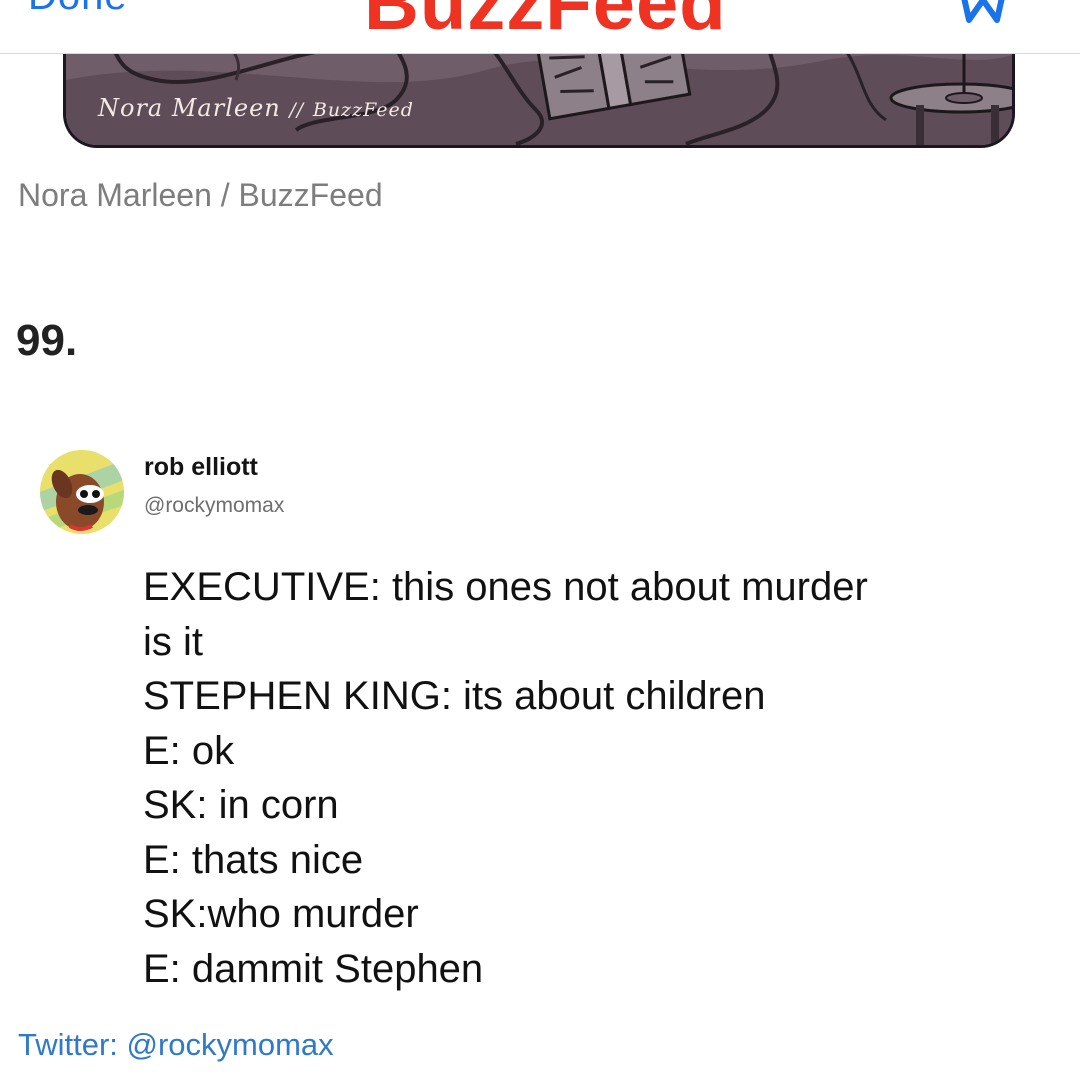  Describe the element at coordinates (313, 968) in the screenshot. I see `tweet-line: E: dammit Stephen` at that location.